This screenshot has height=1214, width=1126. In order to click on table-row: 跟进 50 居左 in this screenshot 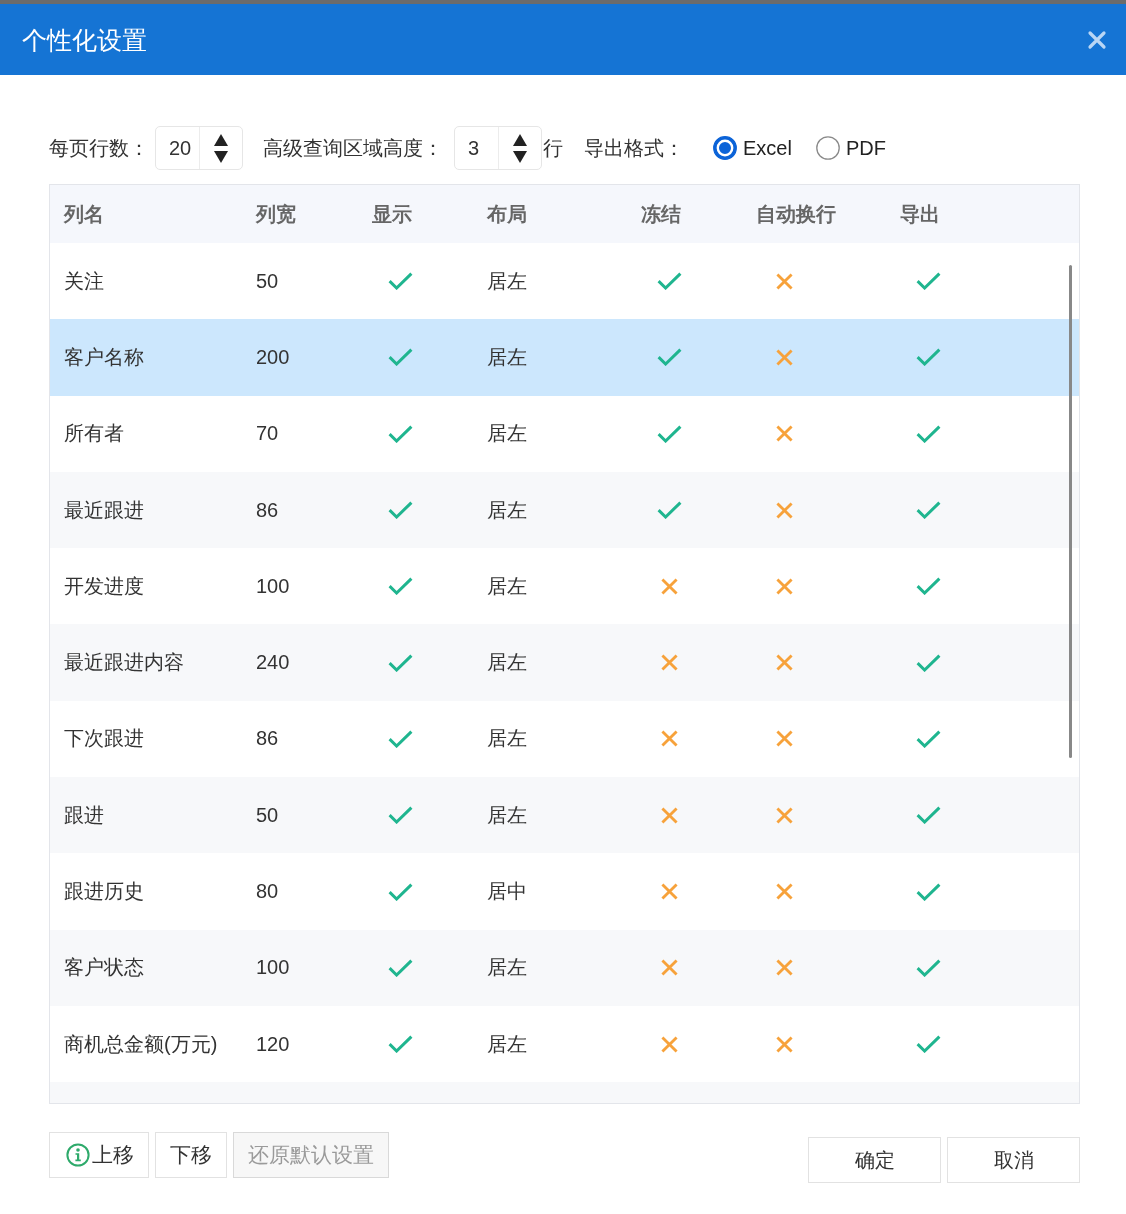, I will do `click(564, 815)`.